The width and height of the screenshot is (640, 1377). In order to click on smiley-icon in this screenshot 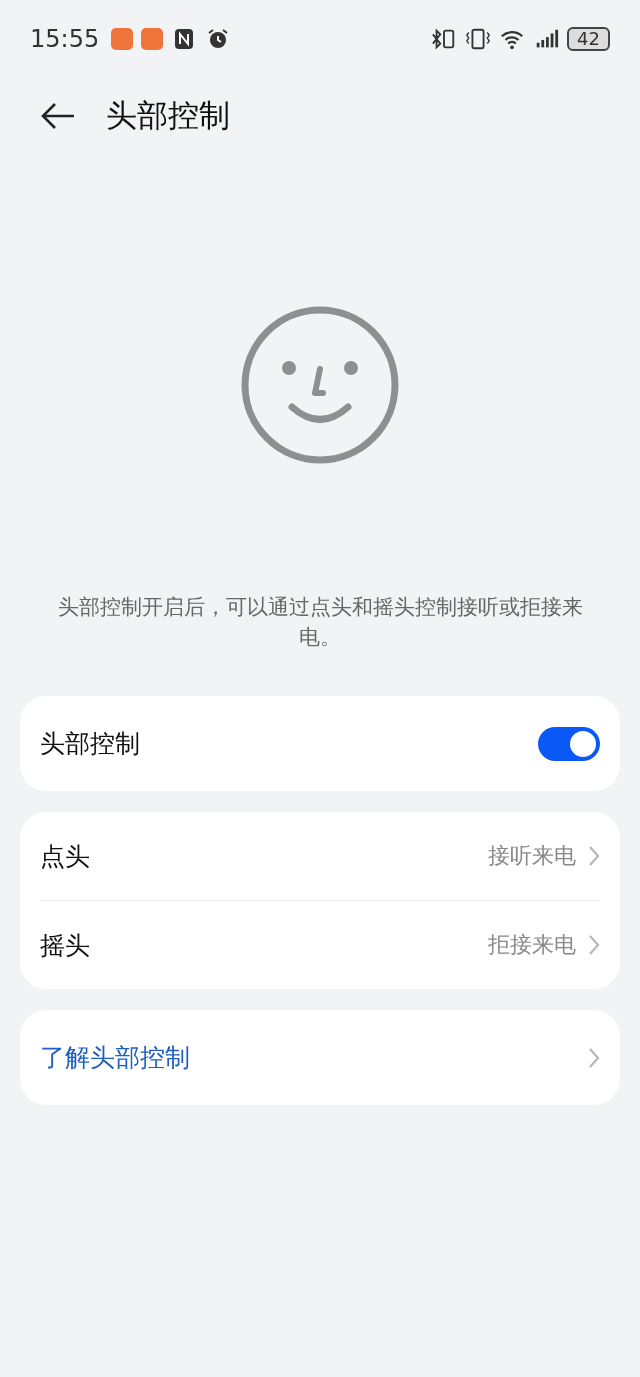, I will do `click(320, 385)`.